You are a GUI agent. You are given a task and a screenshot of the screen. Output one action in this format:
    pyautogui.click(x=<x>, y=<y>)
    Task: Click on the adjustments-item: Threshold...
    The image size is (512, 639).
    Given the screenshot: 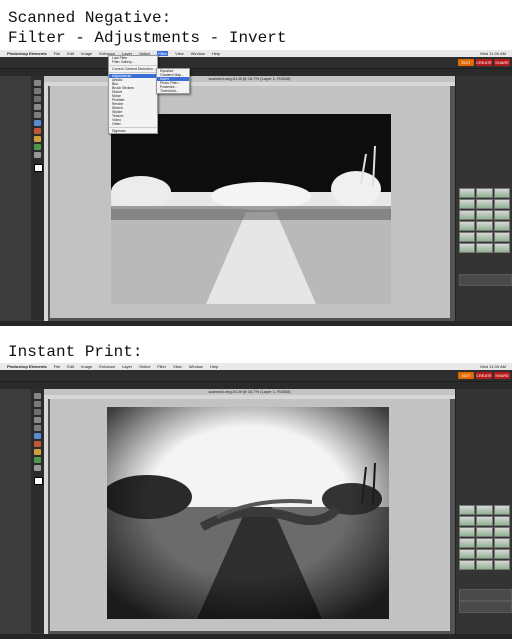 What is the action you would take?
    pyautogui.click(x=173, y=91)
    